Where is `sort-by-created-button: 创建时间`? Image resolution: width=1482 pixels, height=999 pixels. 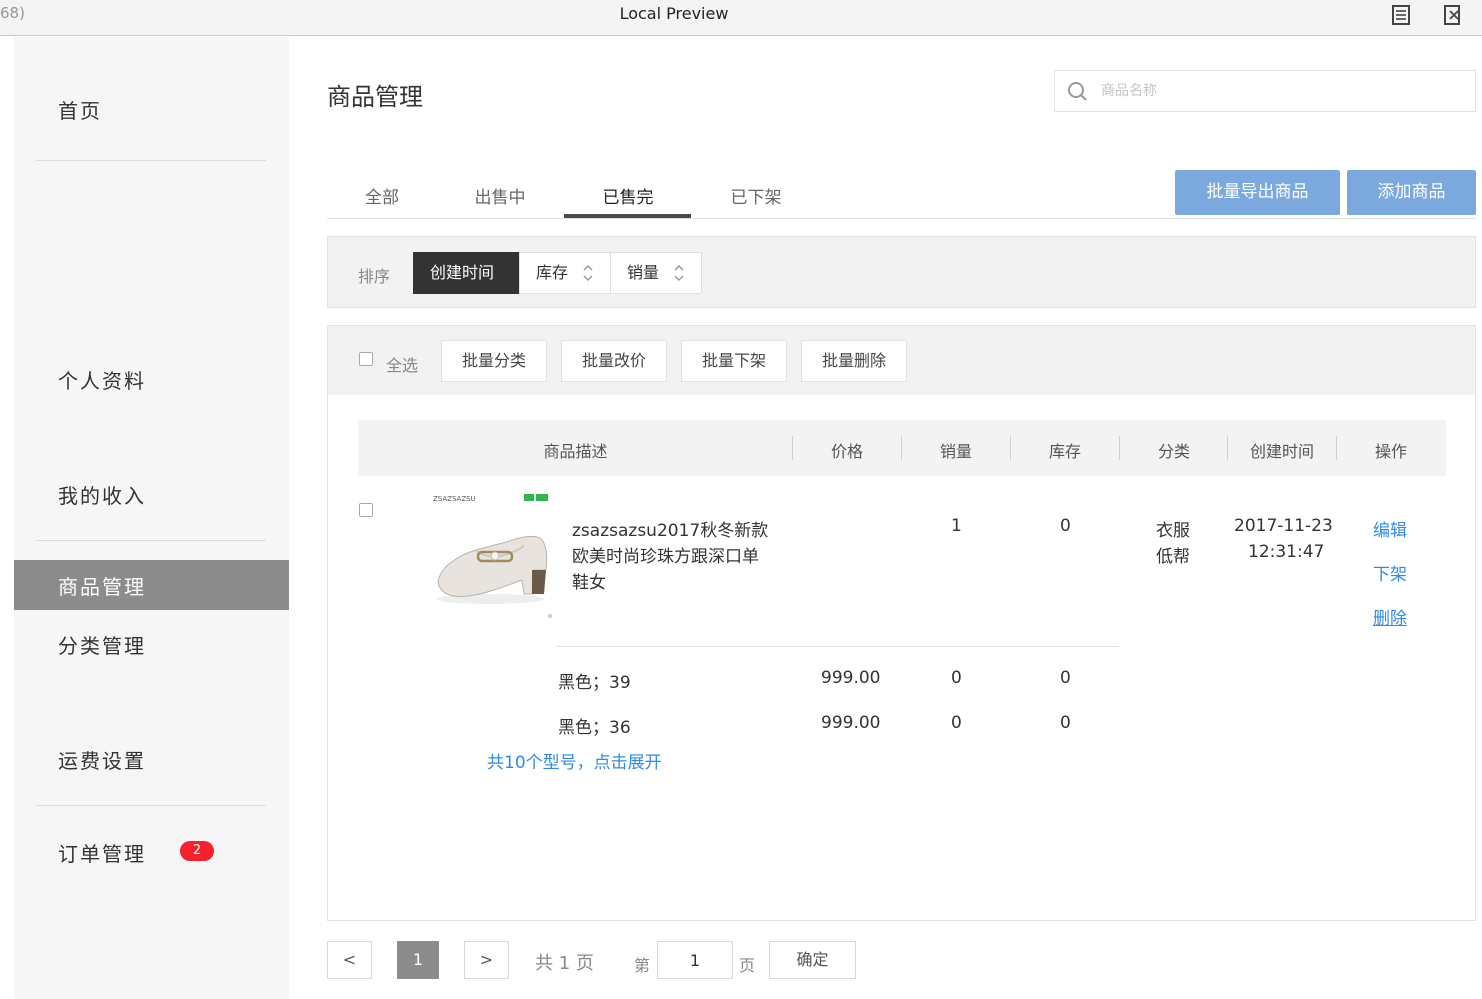
sort-by-created-button: 创建时间 is located at coordinates (466, 273).